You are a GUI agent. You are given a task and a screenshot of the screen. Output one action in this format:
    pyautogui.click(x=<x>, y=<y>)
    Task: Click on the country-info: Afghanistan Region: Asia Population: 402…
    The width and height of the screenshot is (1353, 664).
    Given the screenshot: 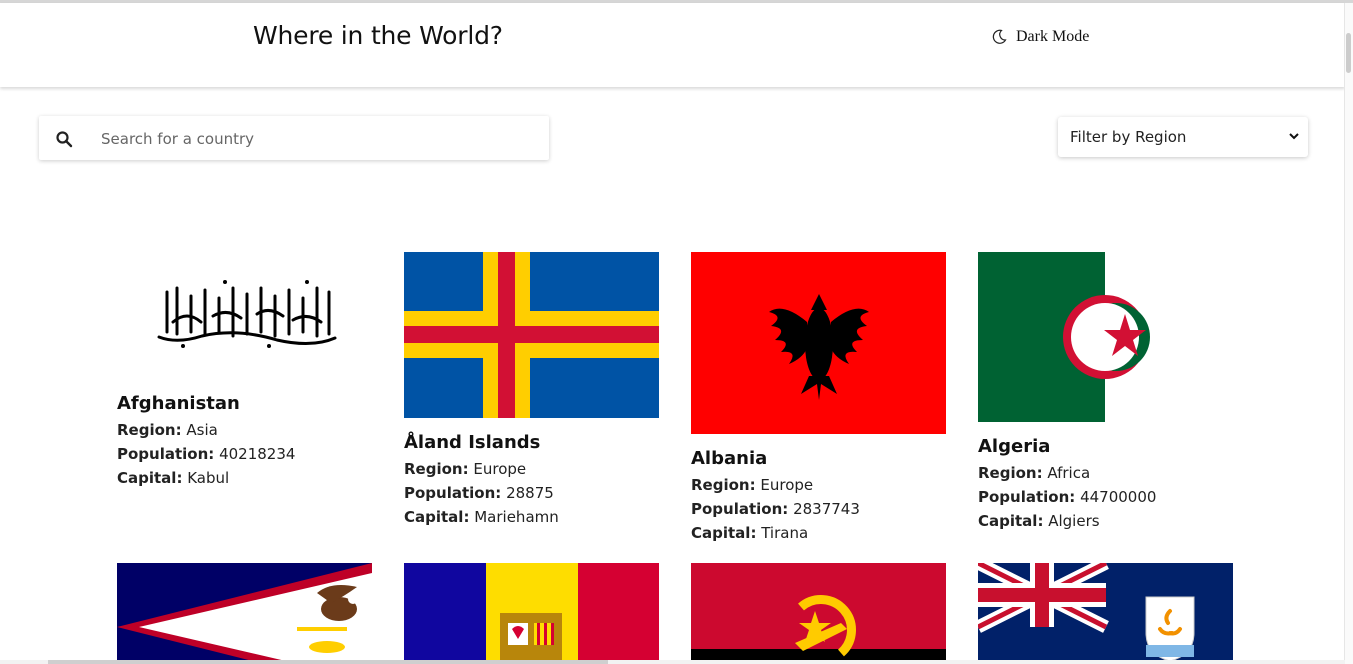 What is the action you would take?
    pyautogui.click(x=206, y=441)
    